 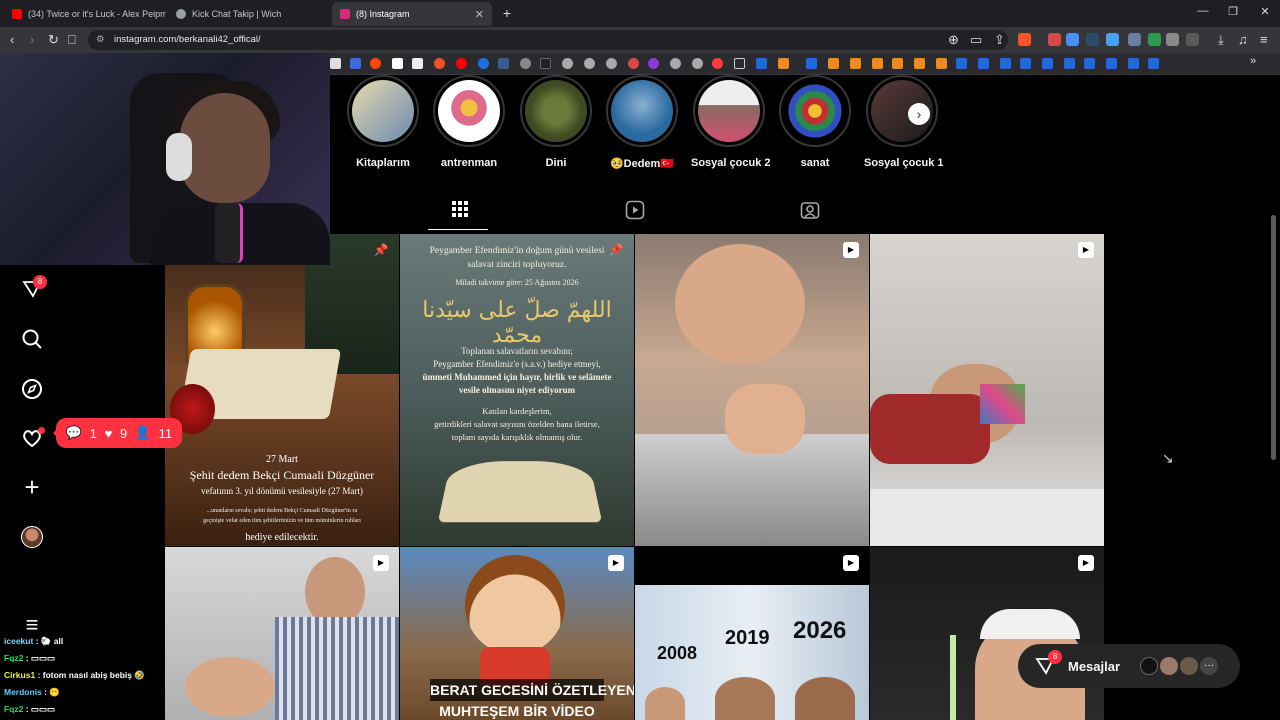 What do you see at coordinates (1233, 11) in the screenshot?
I see `restore-icon: ❐` at bounding box center [1233, 11].